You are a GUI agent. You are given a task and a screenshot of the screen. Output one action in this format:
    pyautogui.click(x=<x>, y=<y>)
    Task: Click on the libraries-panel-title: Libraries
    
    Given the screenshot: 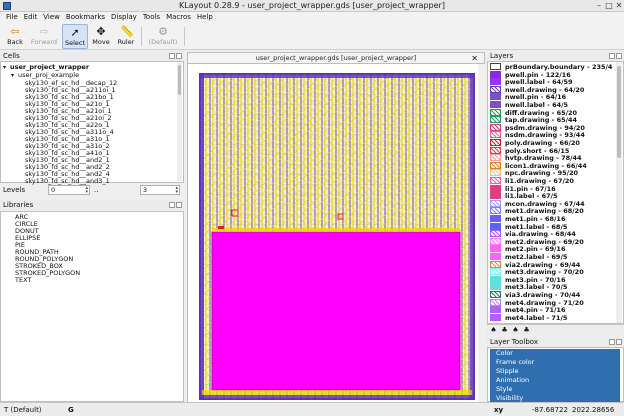 What is the action you would take?
    pyautogui.click(x=18, y=205)
    